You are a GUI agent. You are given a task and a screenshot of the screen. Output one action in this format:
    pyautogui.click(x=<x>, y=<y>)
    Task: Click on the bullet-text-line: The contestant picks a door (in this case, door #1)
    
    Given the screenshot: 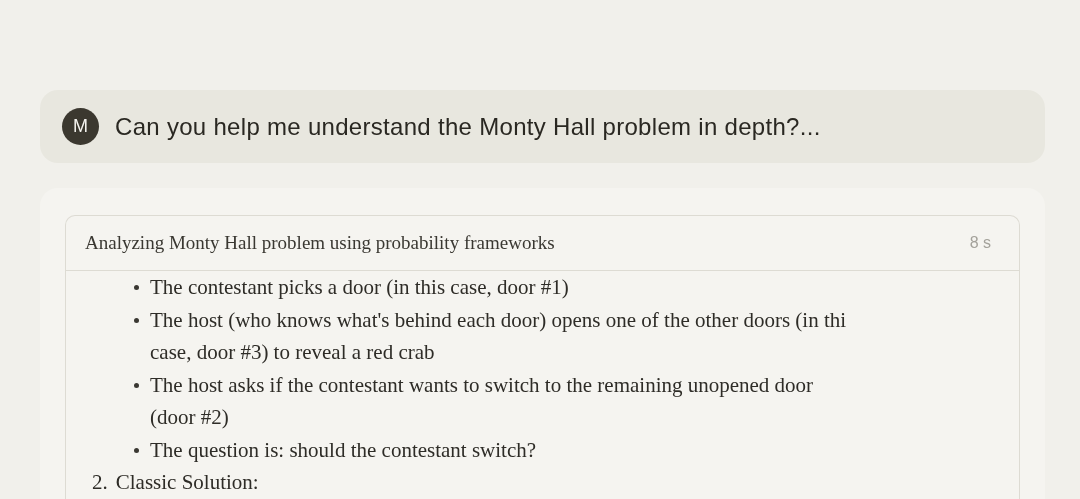 What is the action you would take?
    pyautogui.click(x=359, y=287)
    